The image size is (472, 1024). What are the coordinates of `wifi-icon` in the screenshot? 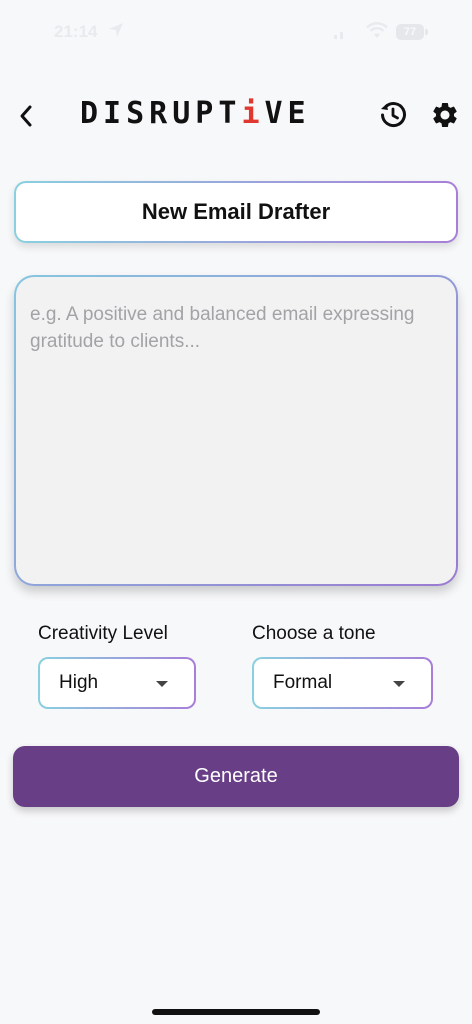 It's located at (377, 30).